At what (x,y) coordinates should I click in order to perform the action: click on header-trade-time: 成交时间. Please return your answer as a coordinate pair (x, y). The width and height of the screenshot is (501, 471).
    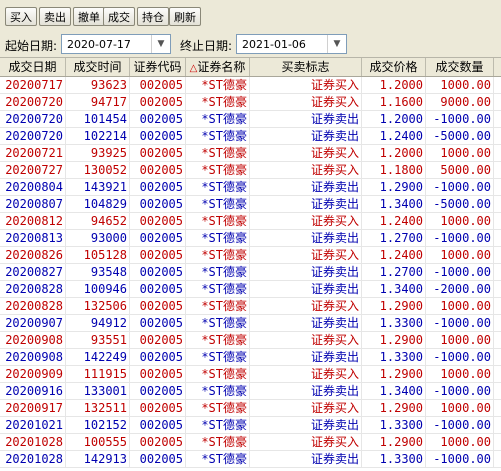
    Looking at the image, I should click on (98, 67).